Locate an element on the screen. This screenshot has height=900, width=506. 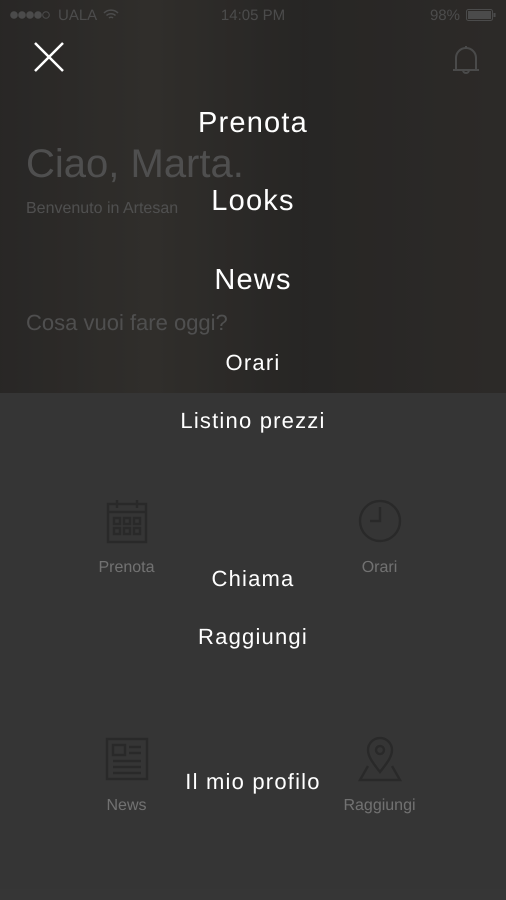
menu-item: Orari is located at coordinates (253, 363).